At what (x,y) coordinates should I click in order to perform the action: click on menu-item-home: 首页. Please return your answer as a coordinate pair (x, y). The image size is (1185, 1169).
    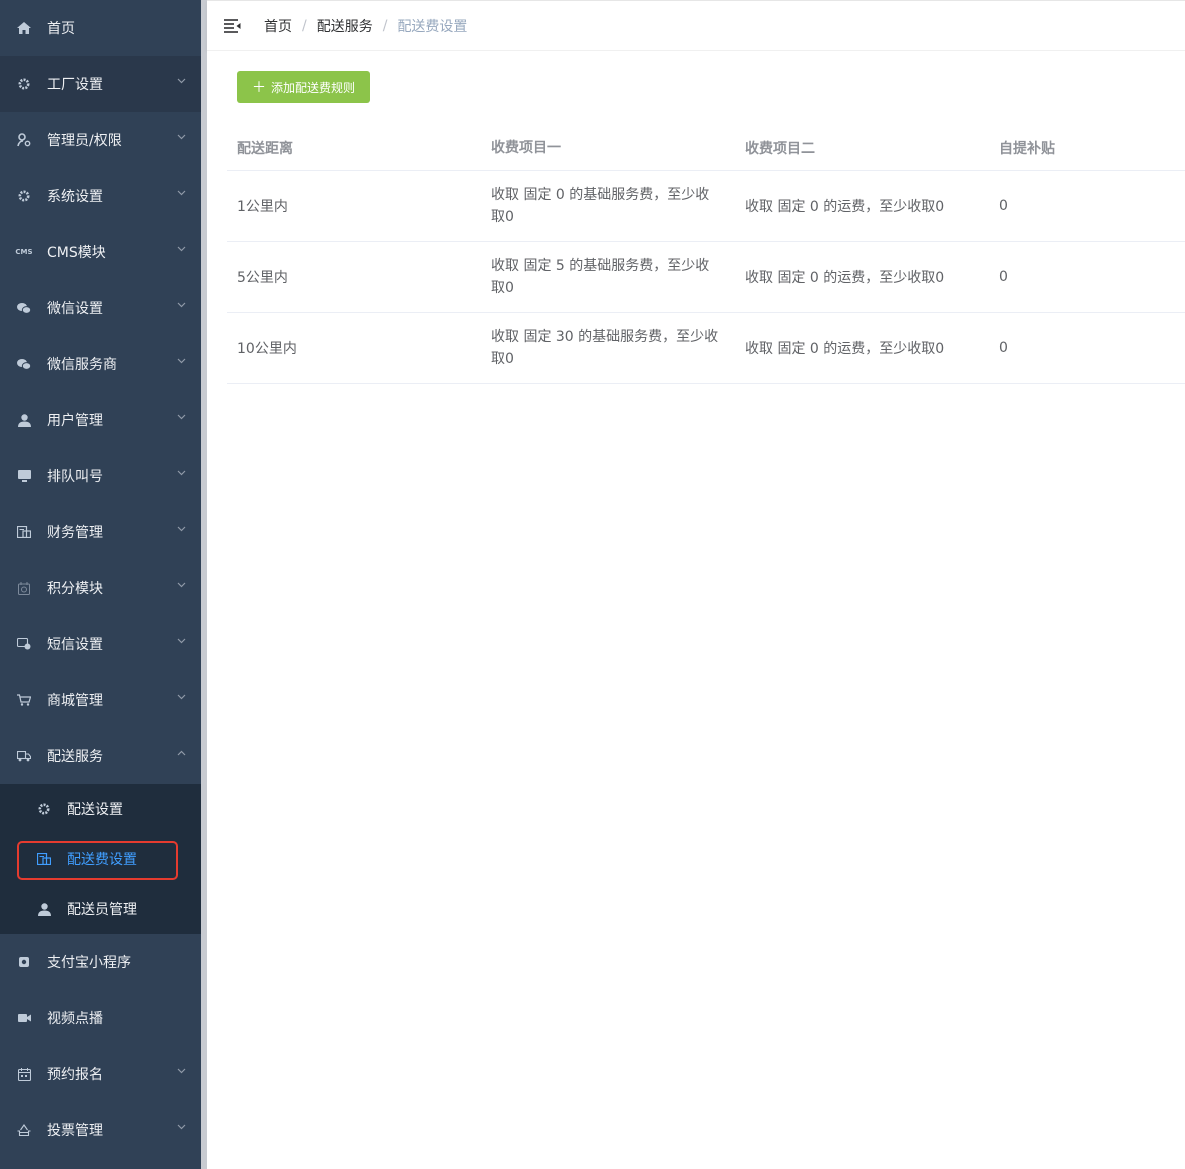
    Looking at the image, I should click on (100, 28).